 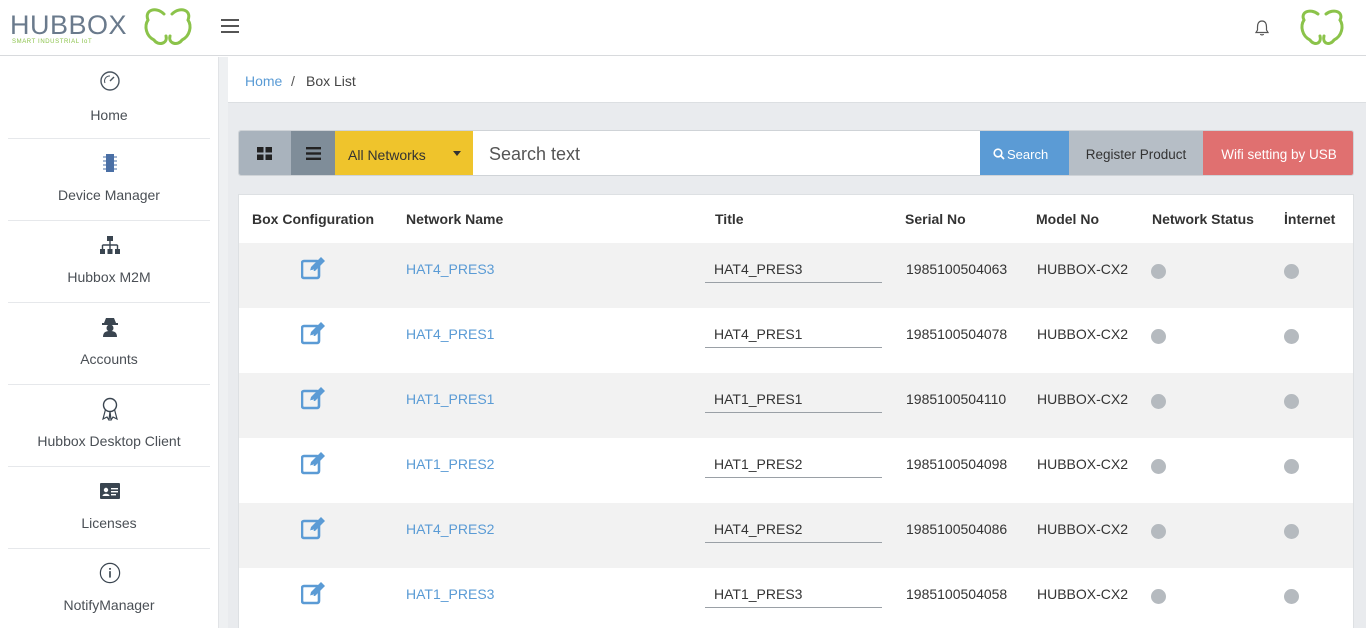 I want to click on sidebar-item-label: Home, so click(x=109, y=115).